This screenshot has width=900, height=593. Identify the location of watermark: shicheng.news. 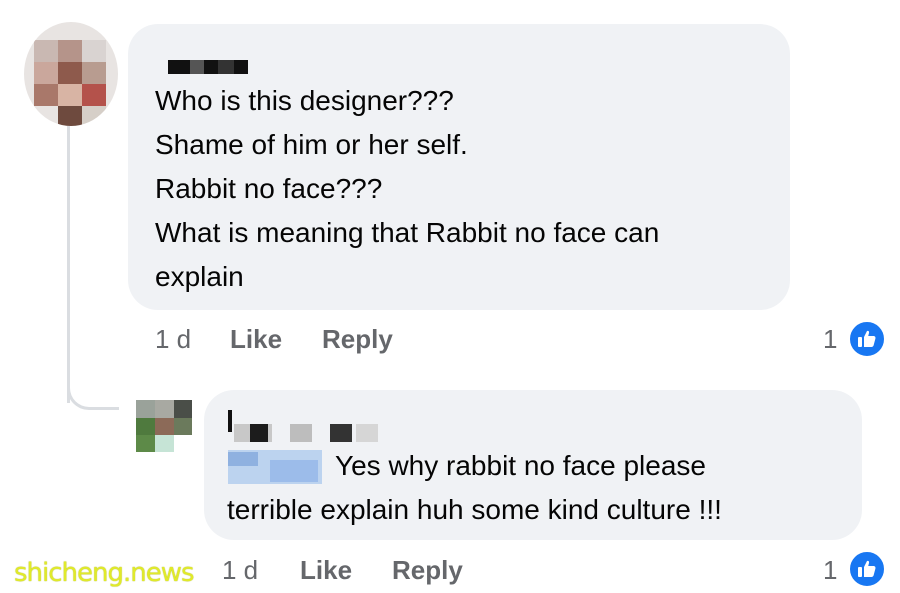
(104, 573).